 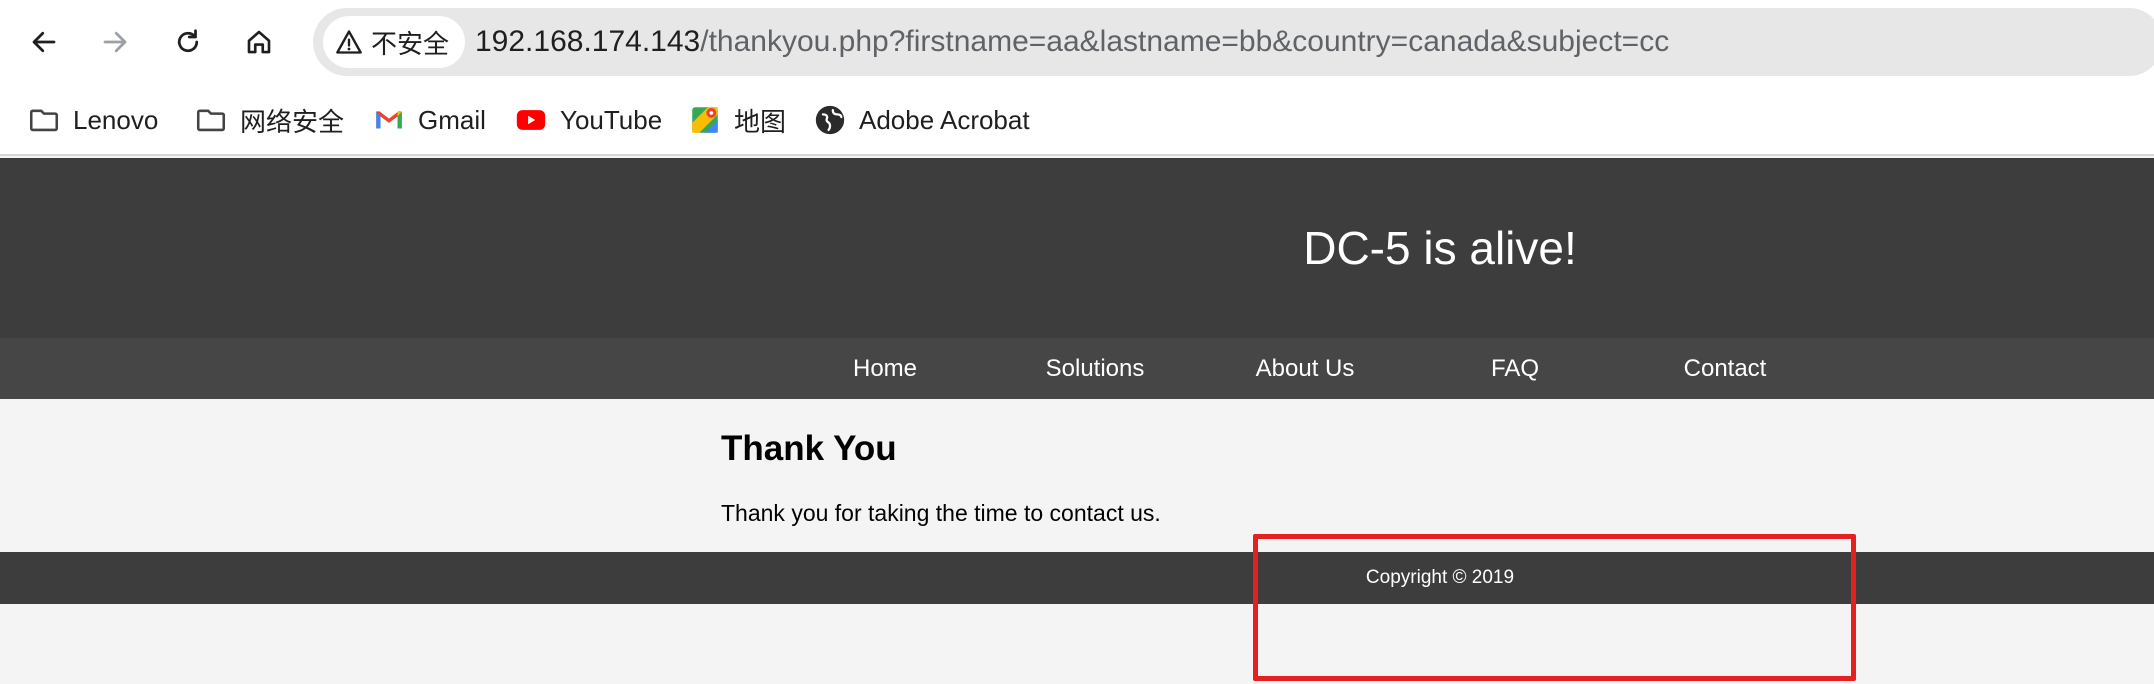 What do you see at coordinates (760, 122) in the screenshot?
I see `bookmark-label: 地图` at bounding box center [760, 122].